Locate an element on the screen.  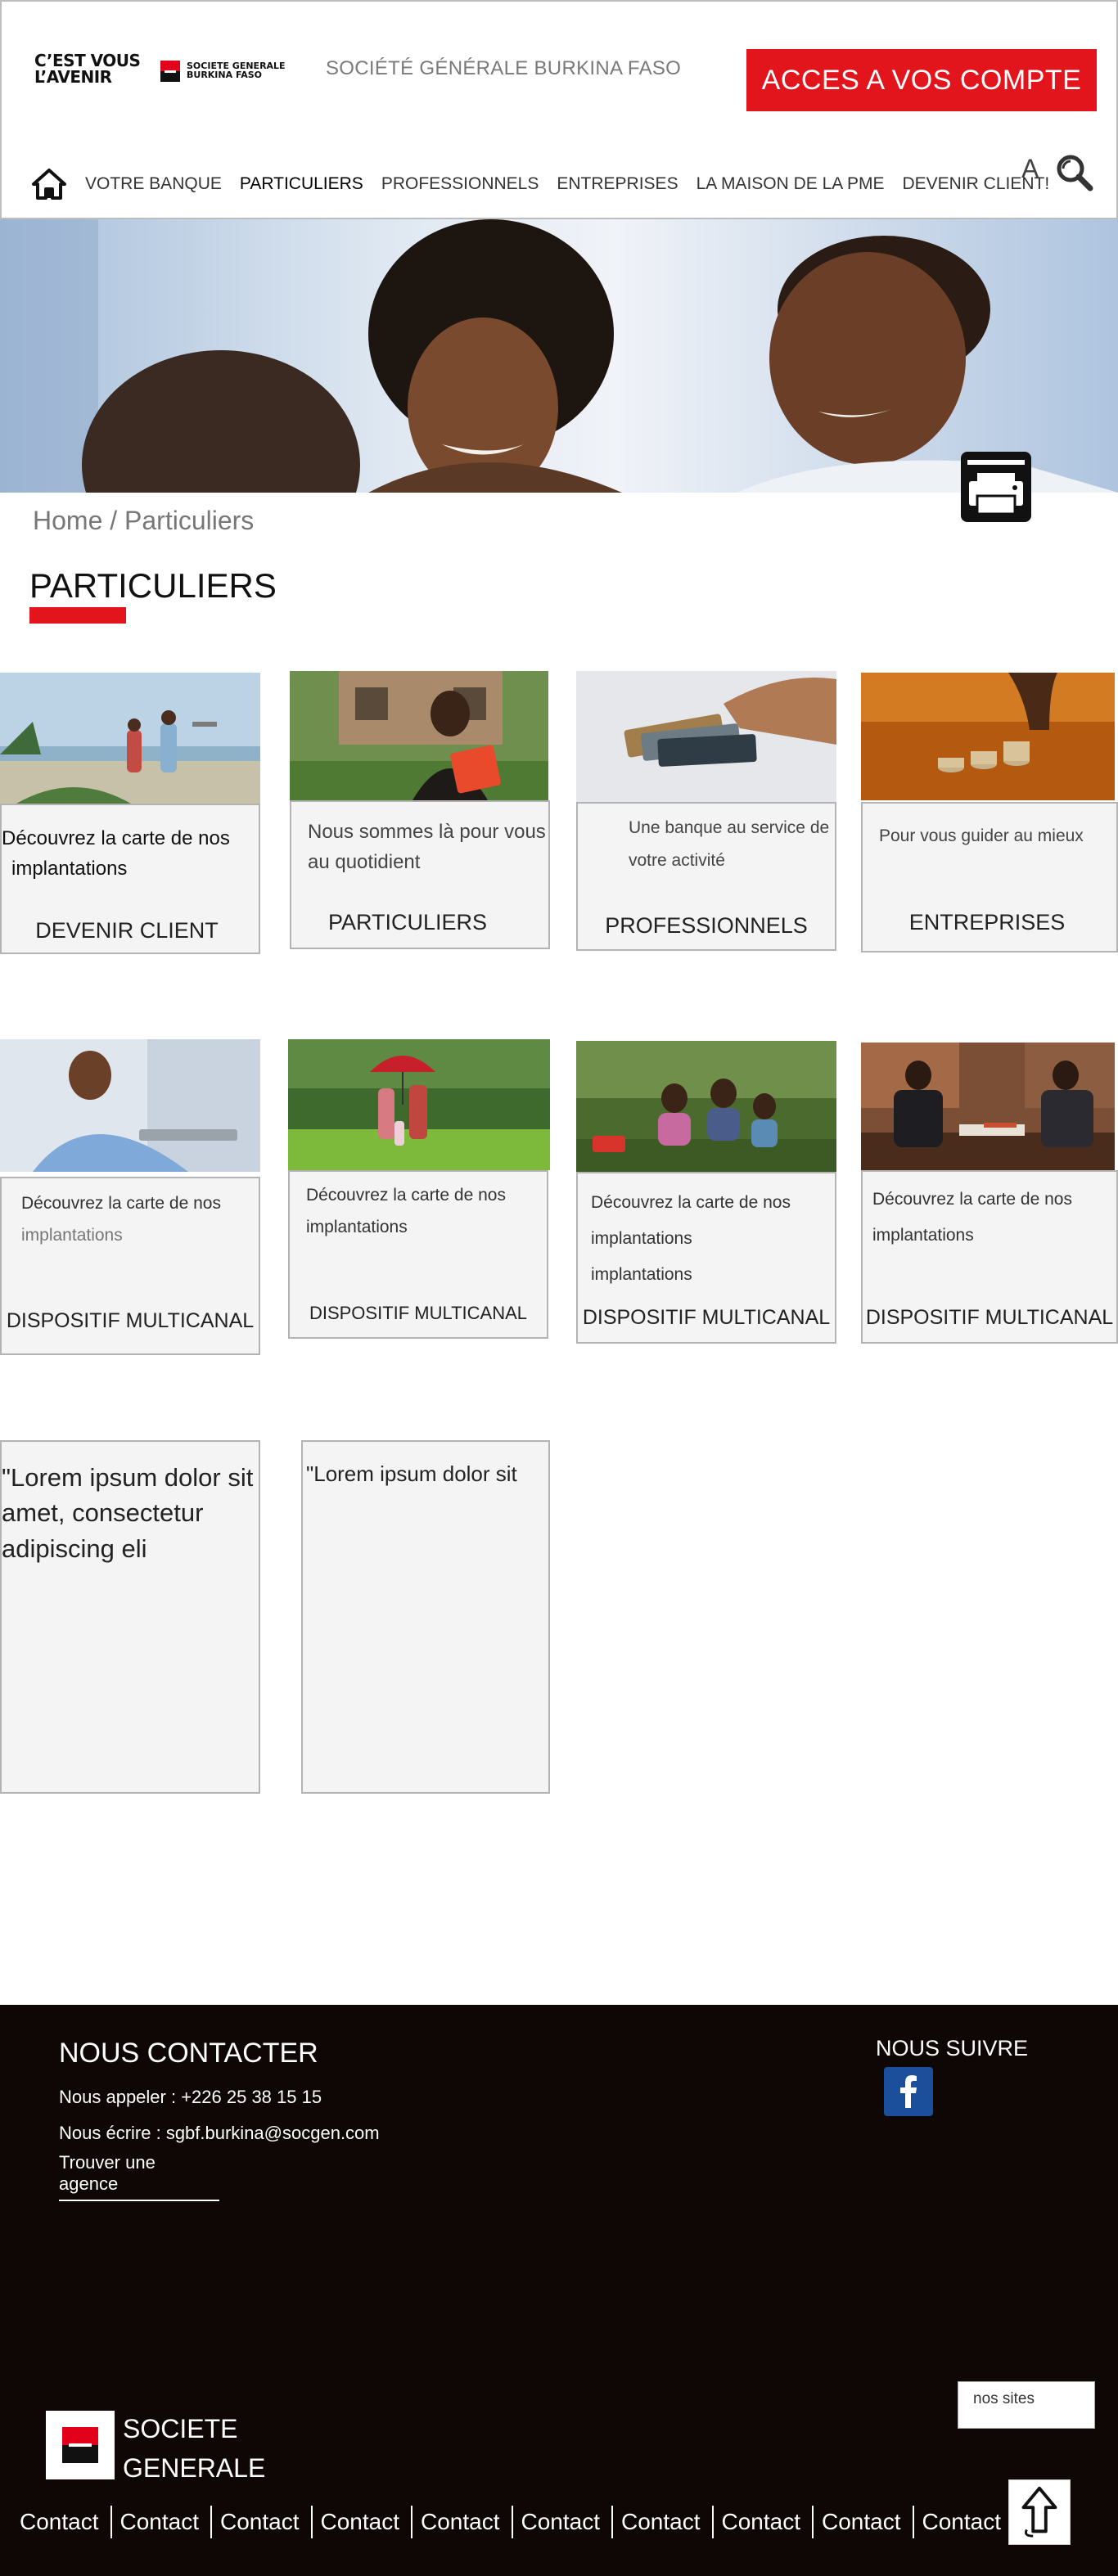
site-title: SOCIÉTÉ GÉNÉRALE BURKINA FASO is located at coordinates (504, 68).